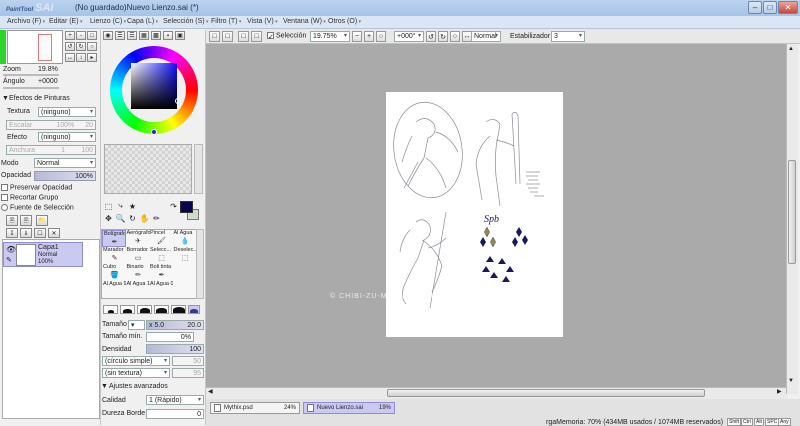  Describe the element at coordinates (144, 218) in the screenshot. I see `hand-tool-icon: ✋` at that location.